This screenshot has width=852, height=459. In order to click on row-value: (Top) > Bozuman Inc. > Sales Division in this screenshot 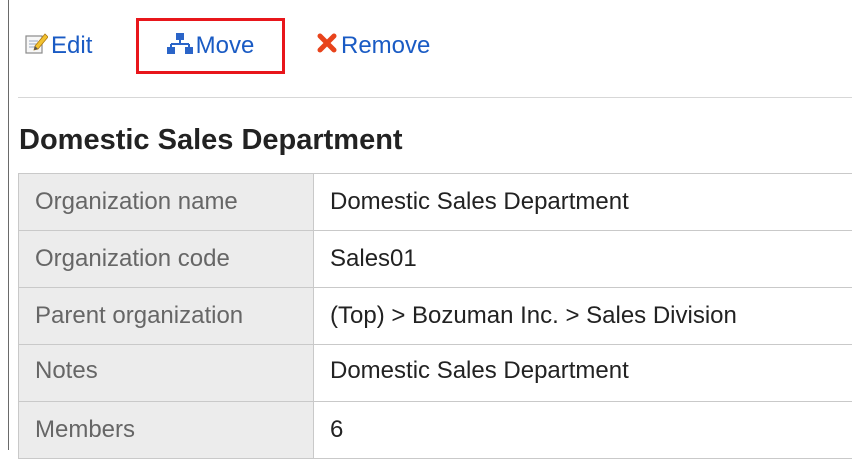, I will do `click(583, 316)`.